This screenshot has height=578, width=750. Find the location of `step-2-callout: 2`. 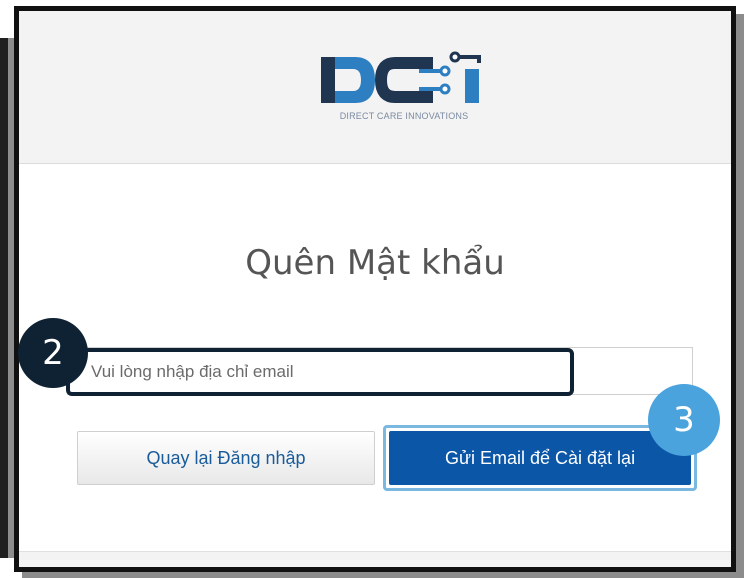

step-2-callout: 2 is located at coordinates (53, 353).